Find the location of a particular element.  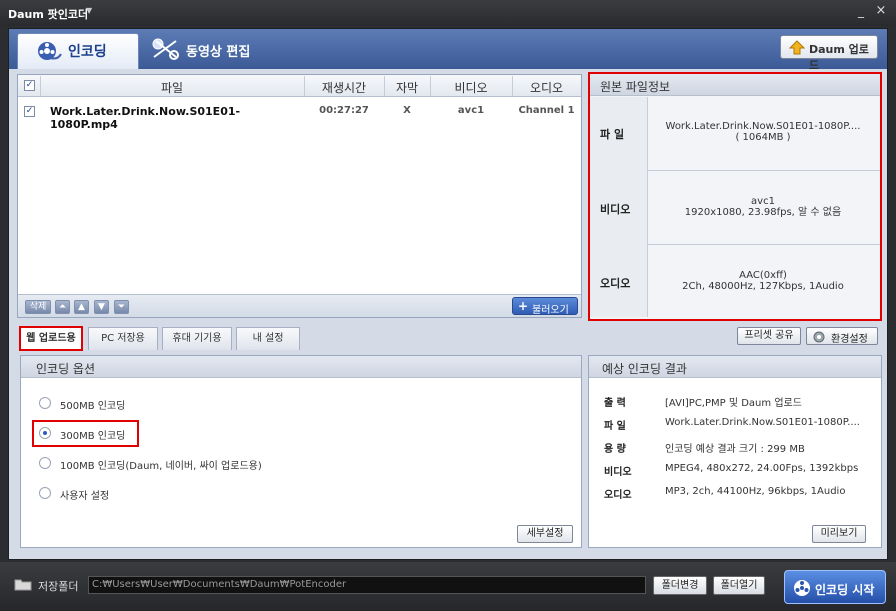

column-file: 파일 is located at coordinates (172, 87).